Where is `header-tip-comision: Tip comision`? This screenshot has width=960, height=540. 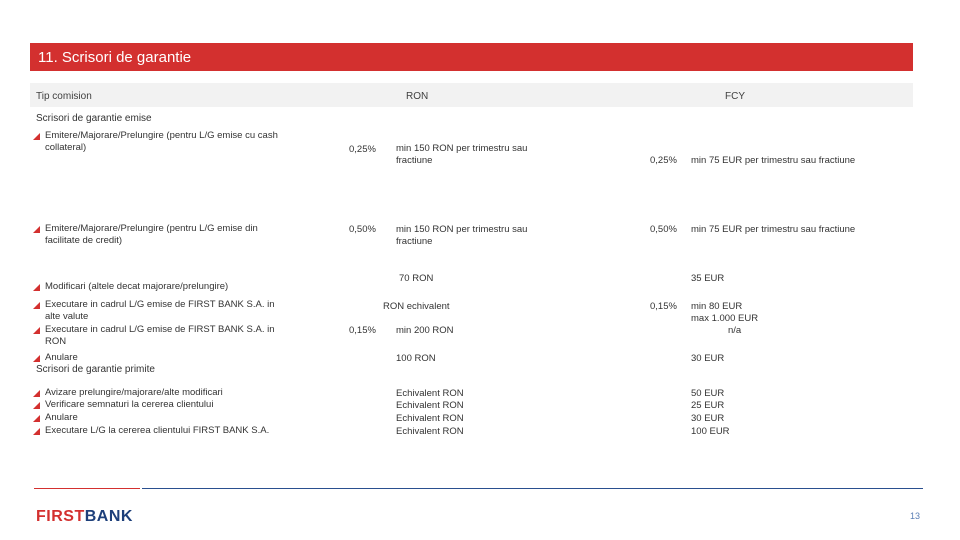 header-tip-comision: Tip comision is located at coordinates (64, 96).